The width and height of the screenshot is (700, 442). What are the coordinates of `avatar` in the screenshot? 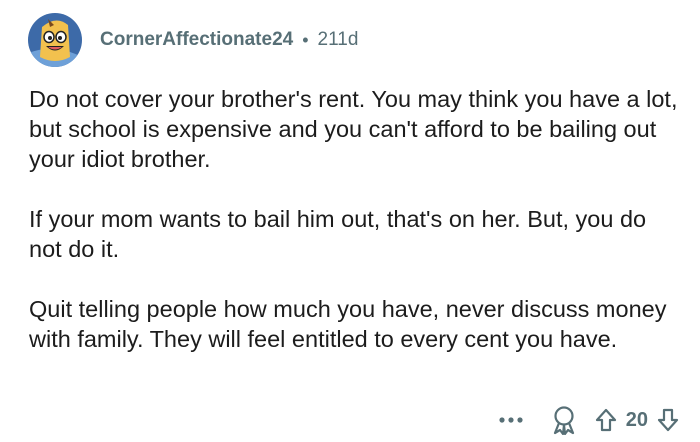 It's located at (55, 40).